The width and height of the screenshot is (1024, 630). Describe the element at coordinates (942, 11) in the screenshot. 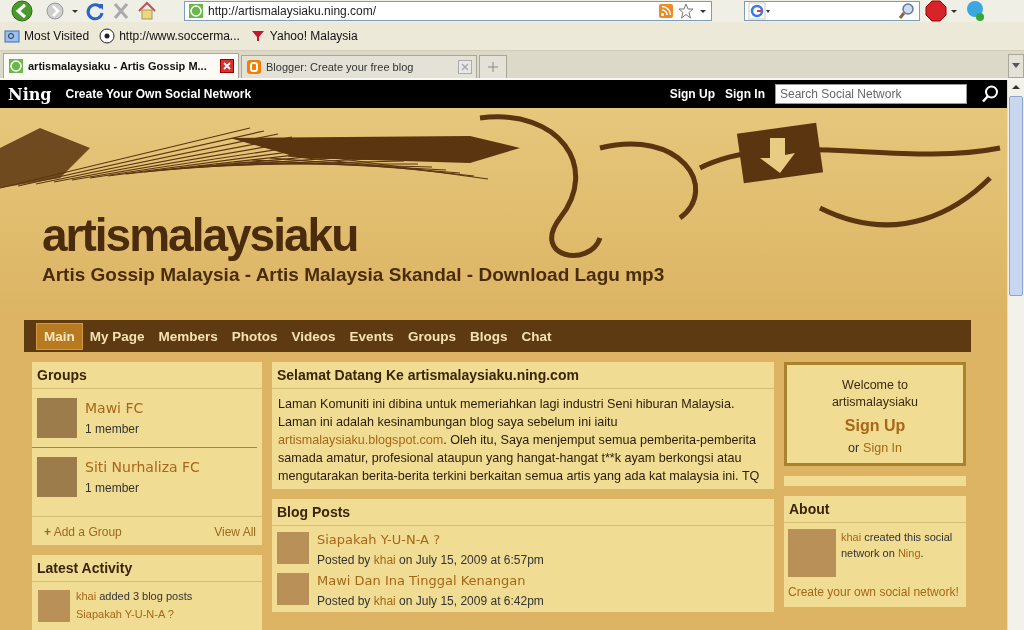

I see `stop-sign-icon` at that location.